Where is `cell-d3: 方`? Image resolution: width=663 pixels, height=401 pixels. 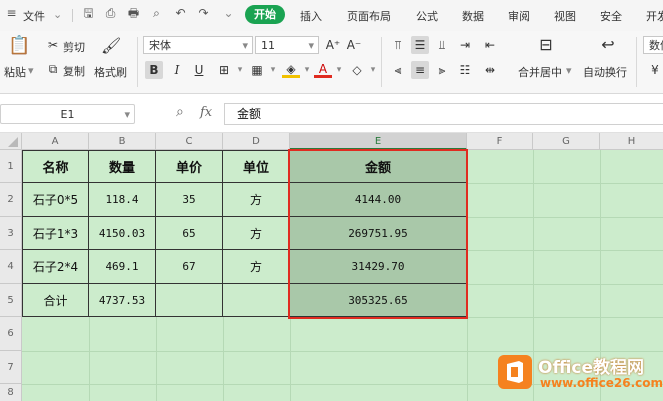 cell-d3: 方 is located at coordinates (256, 233).